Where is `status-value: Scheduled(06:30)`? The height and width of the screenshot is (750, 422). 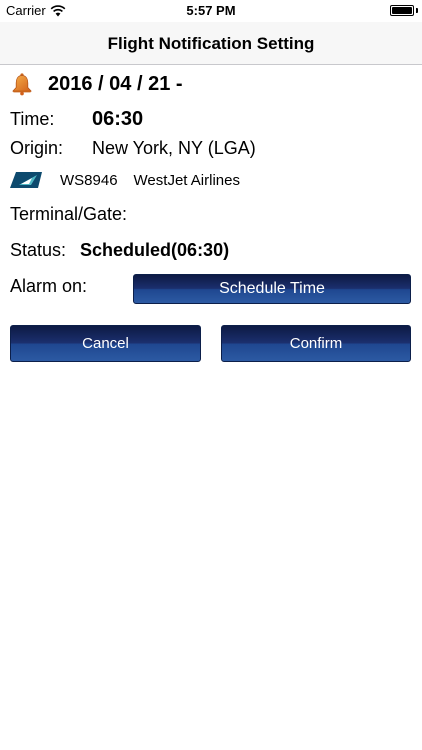
status-value: Scheduled(06:30) is located at coordinates (155, 250).